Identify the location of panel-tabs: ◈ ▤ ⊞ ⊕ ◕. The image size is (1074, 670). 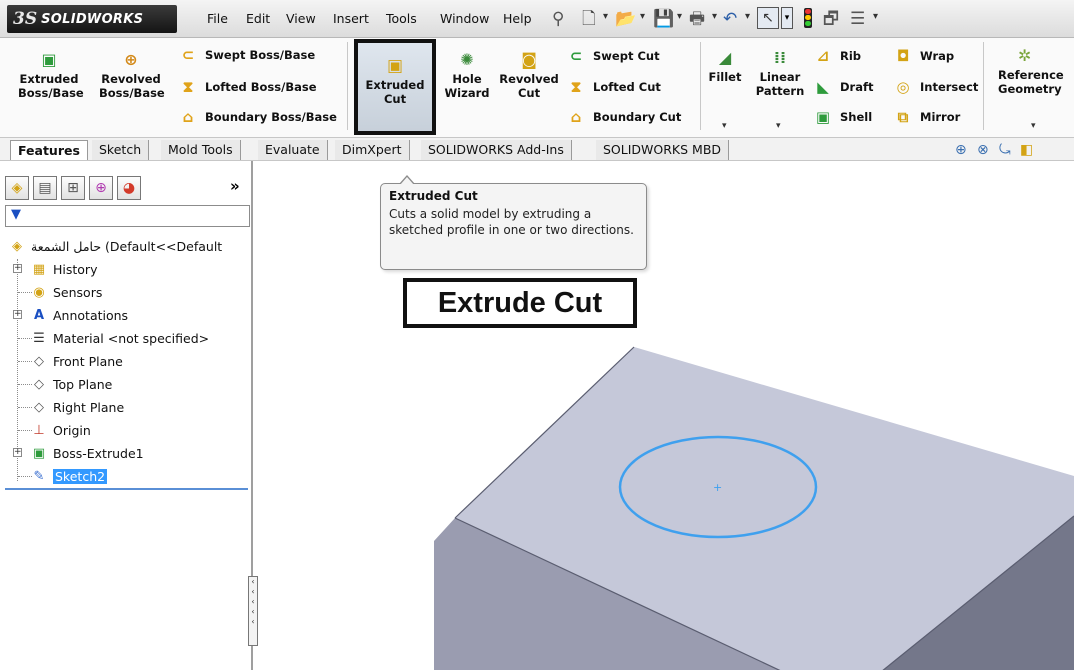
(127, 188).